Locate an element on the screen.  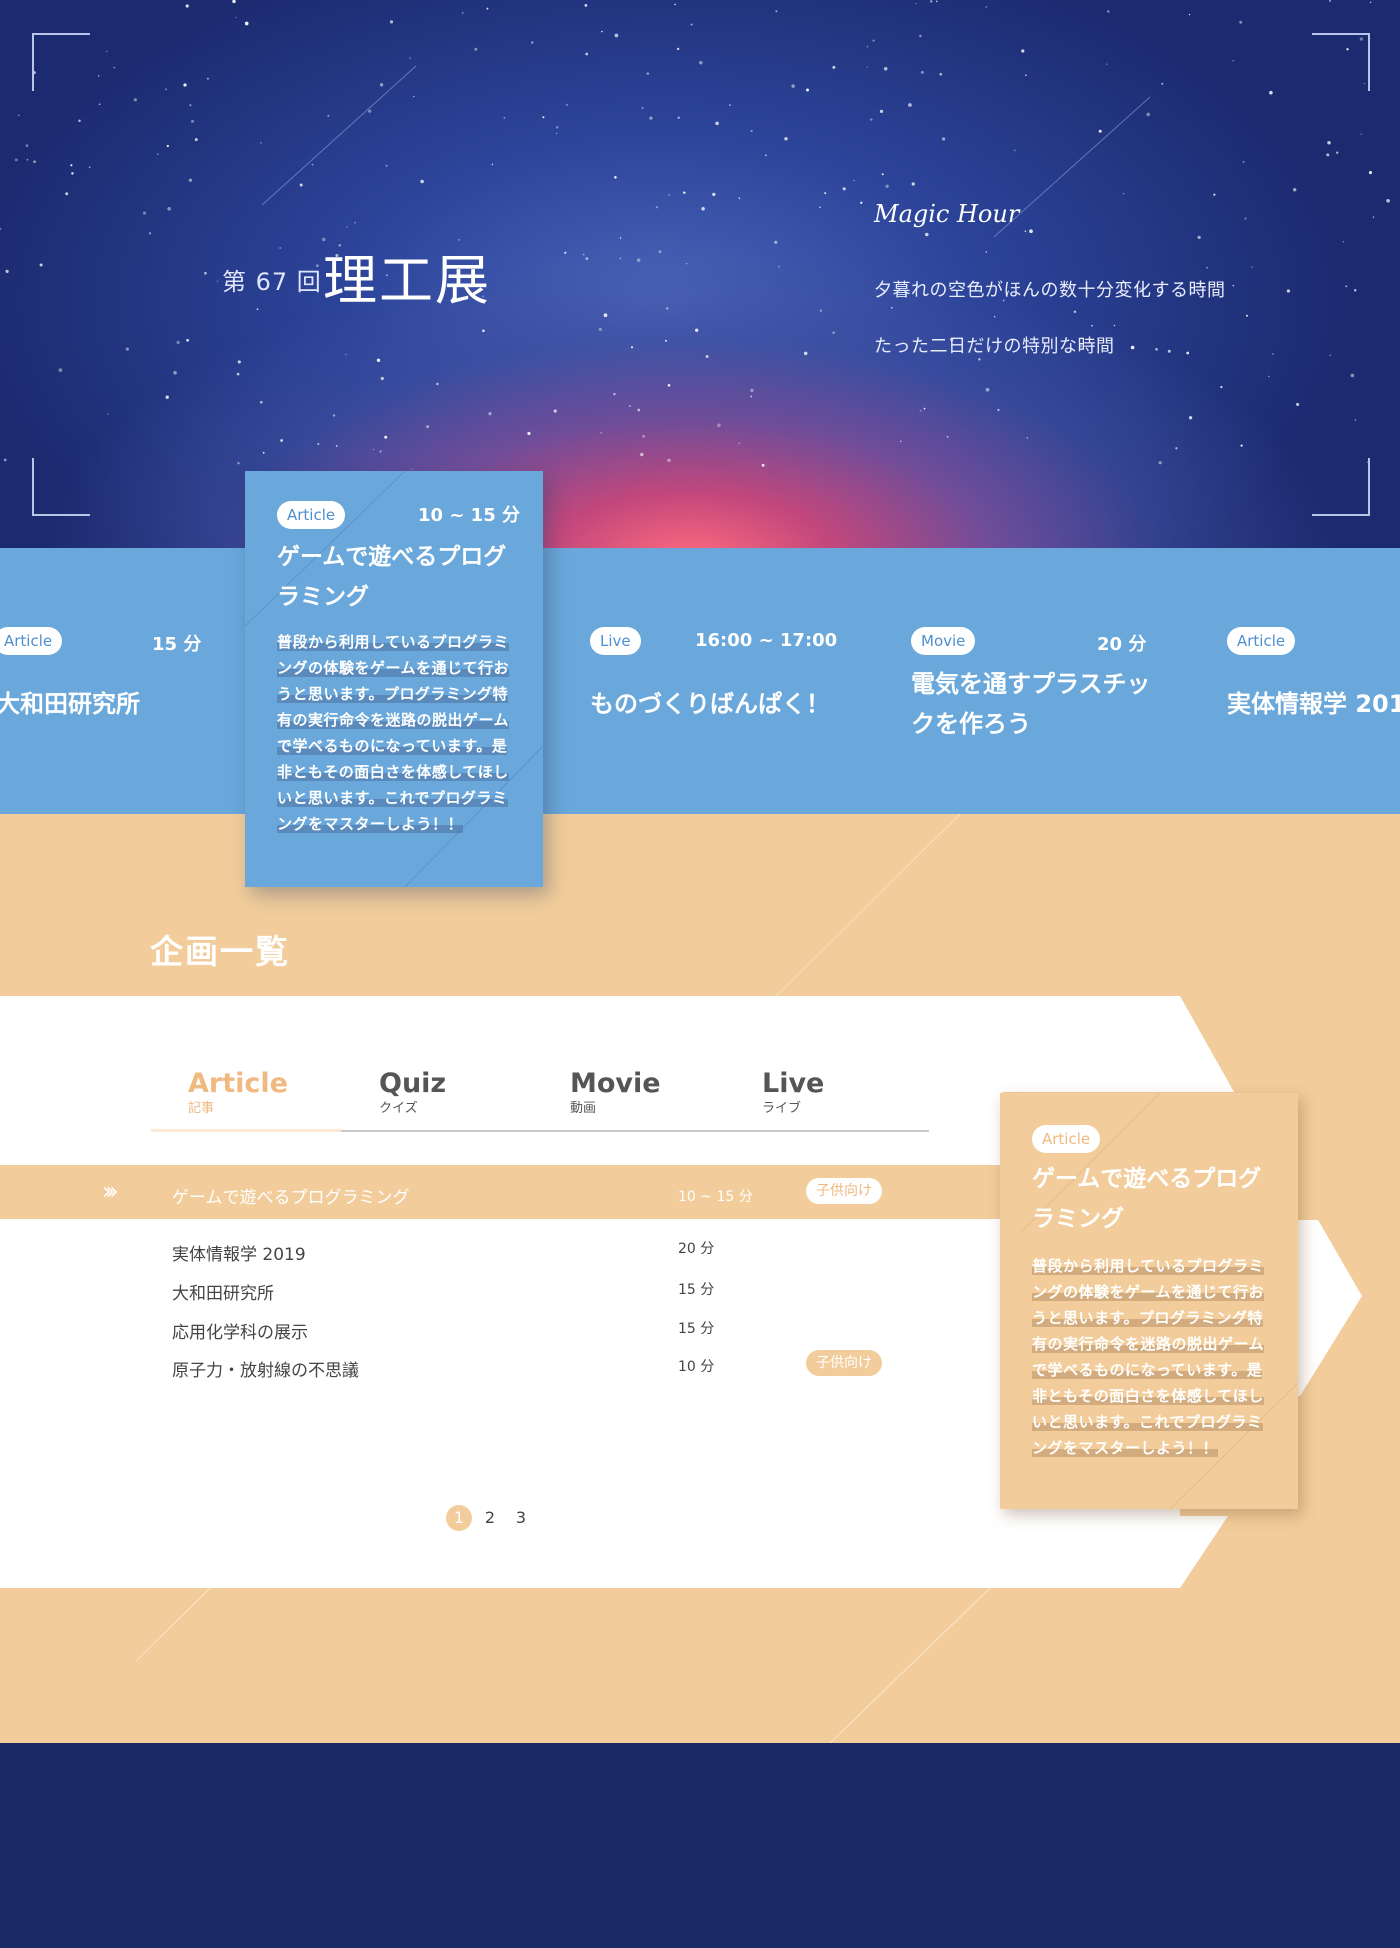
row-title: 実体情報学 2019 is located at coordinates (239, 1255).